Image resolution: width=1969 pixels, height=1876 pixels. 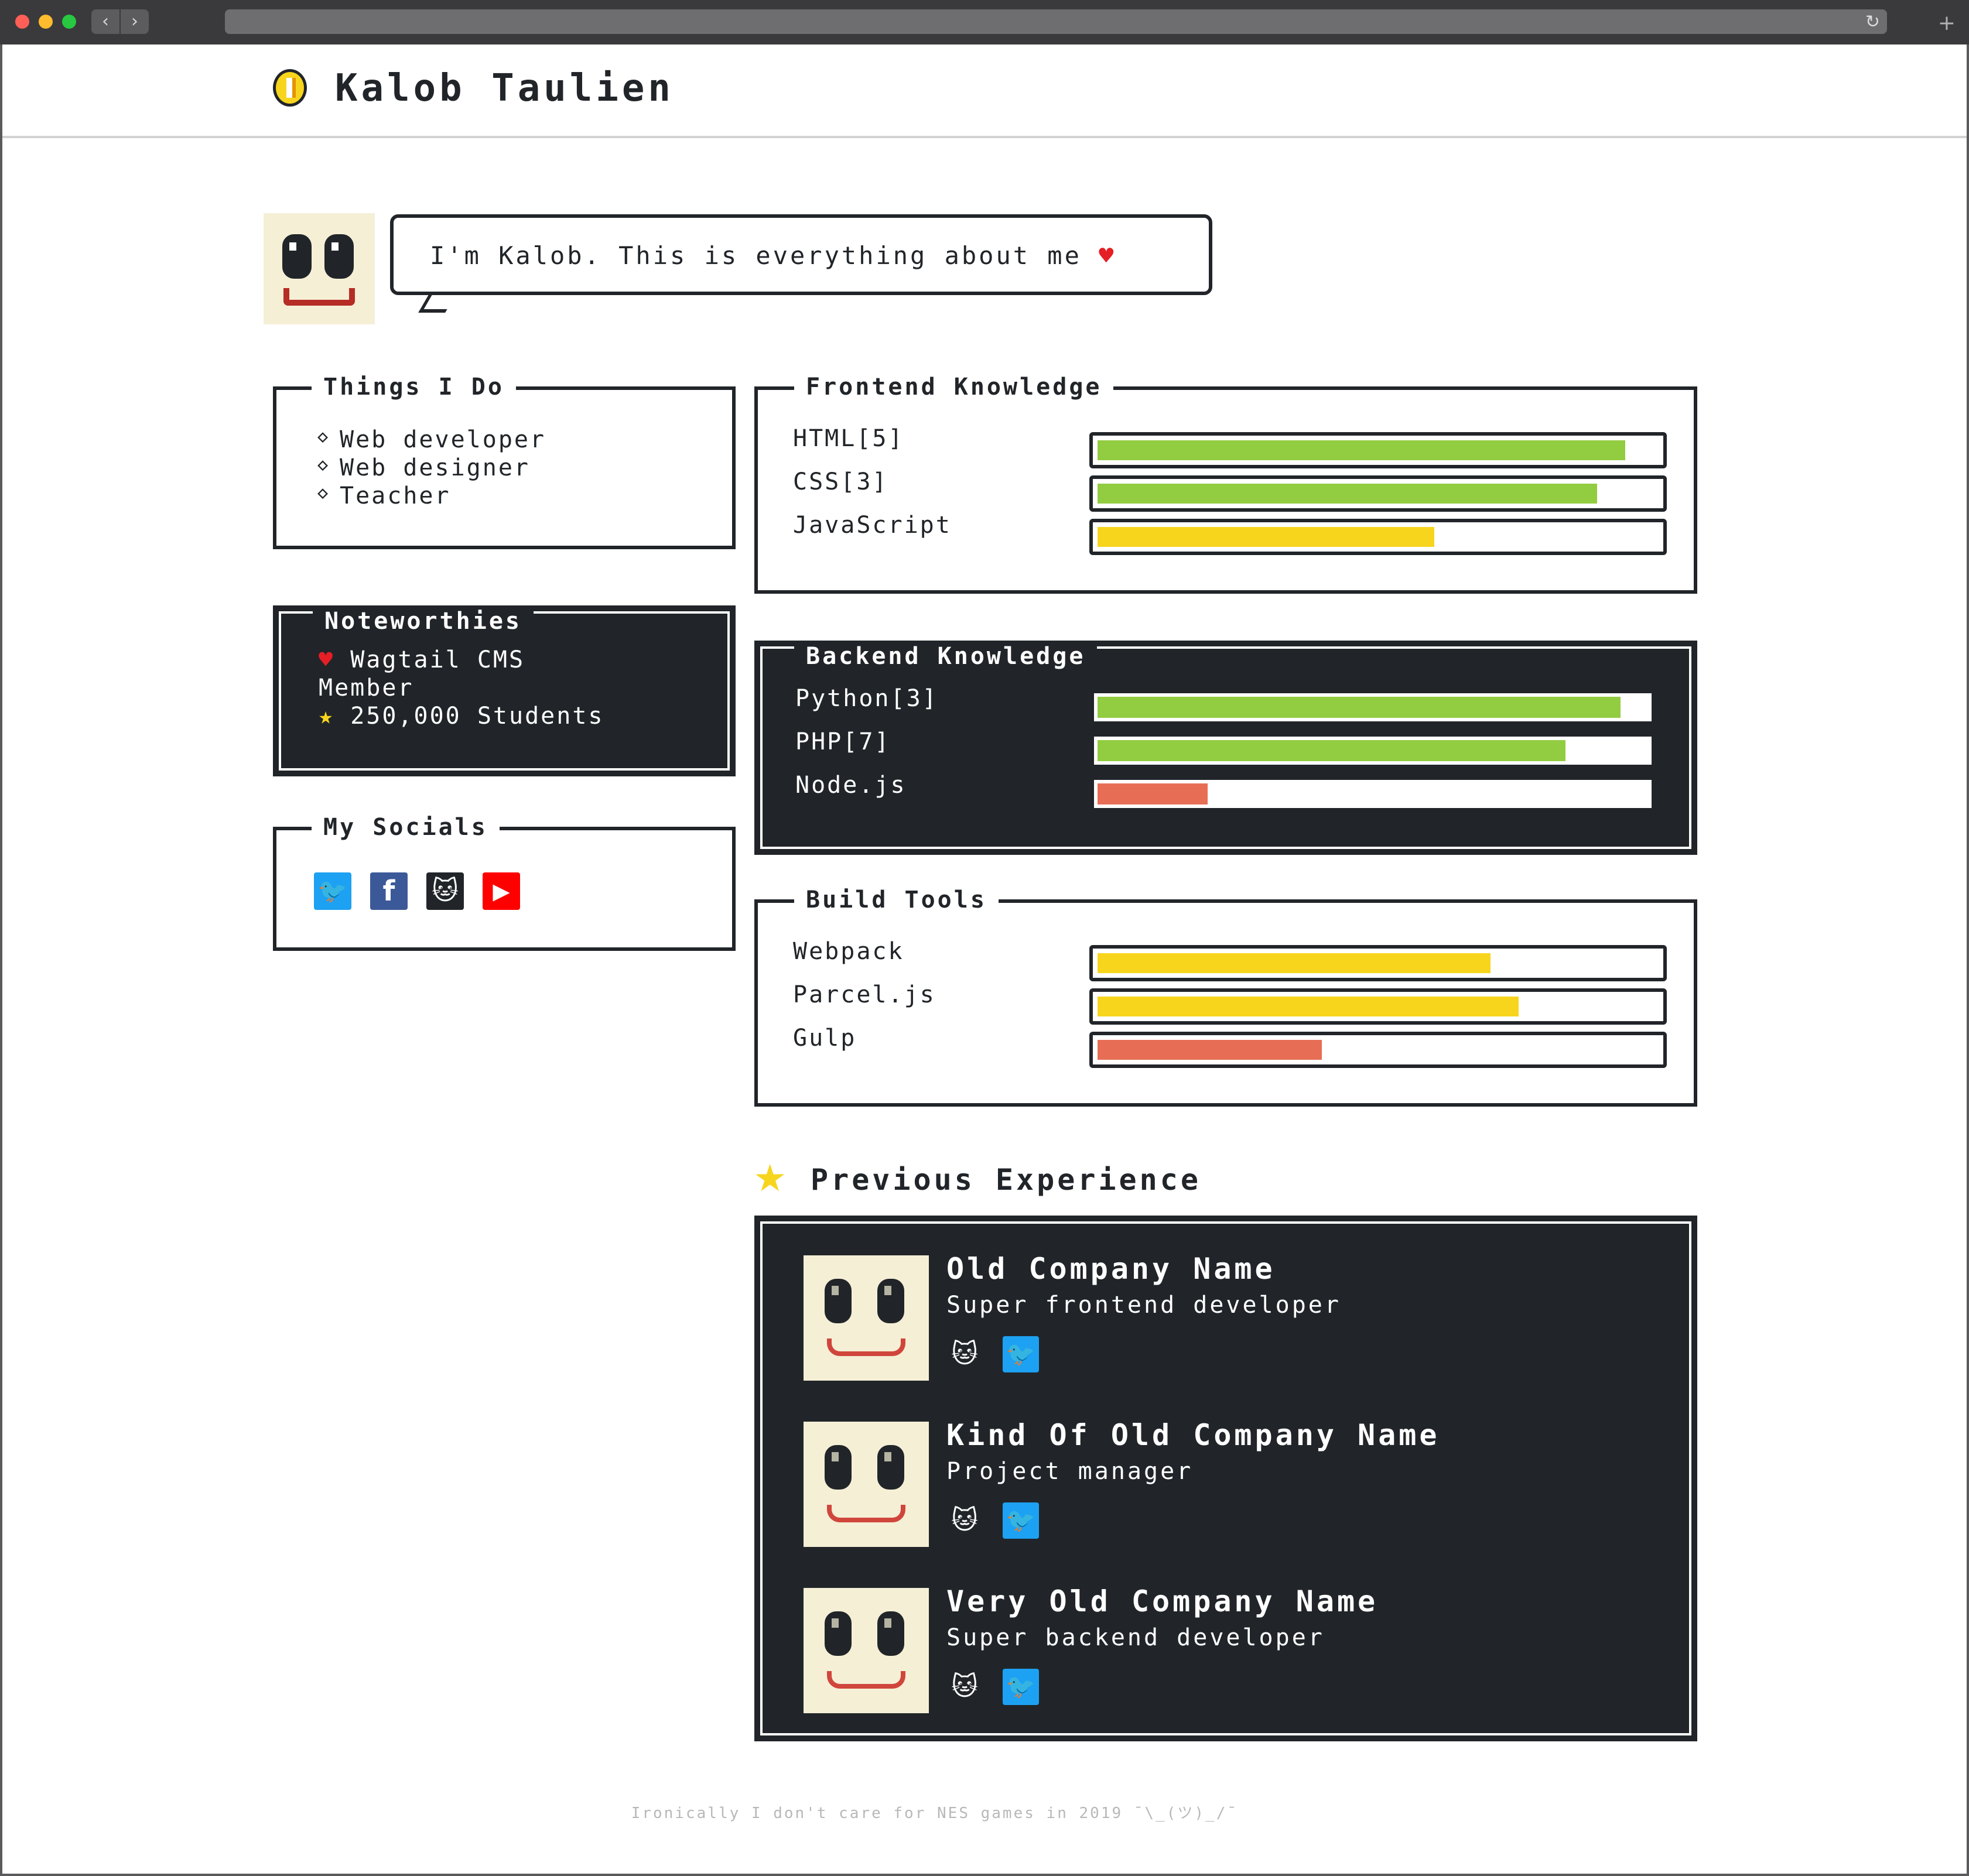 What do you see at coordinates (1111, 1269) in the screenshot?
I see `company-name: Old Company Name` at bounding box center [1111, 1269].